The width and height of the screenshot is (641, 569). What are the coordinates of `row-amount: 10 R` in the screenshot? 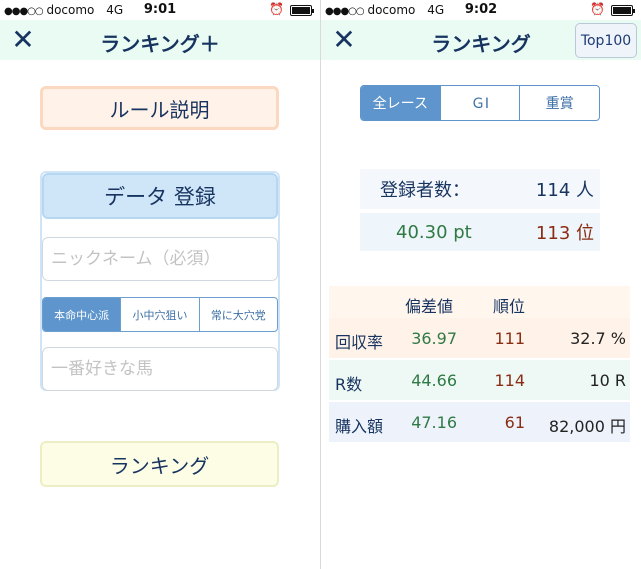 It's located at (607, 380).